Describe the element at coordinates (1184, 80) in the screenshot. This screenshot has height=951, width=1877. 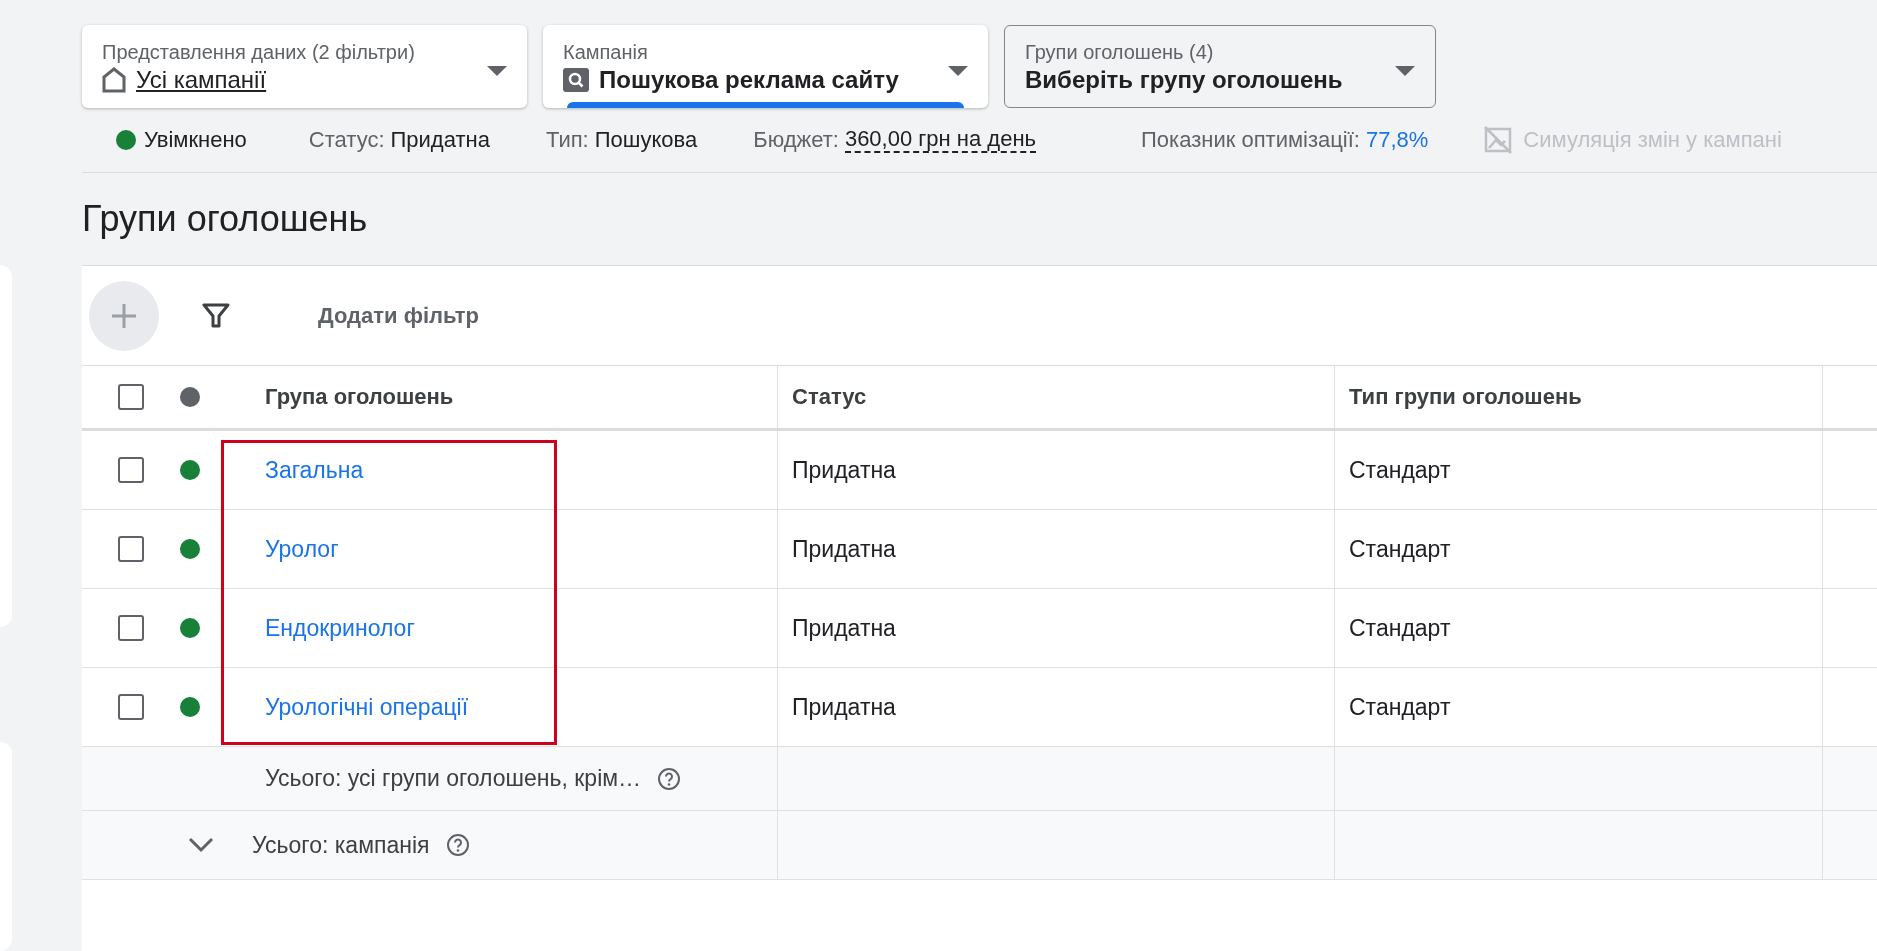
I see `selector-value: Виберіть групу оголошень` at that location.